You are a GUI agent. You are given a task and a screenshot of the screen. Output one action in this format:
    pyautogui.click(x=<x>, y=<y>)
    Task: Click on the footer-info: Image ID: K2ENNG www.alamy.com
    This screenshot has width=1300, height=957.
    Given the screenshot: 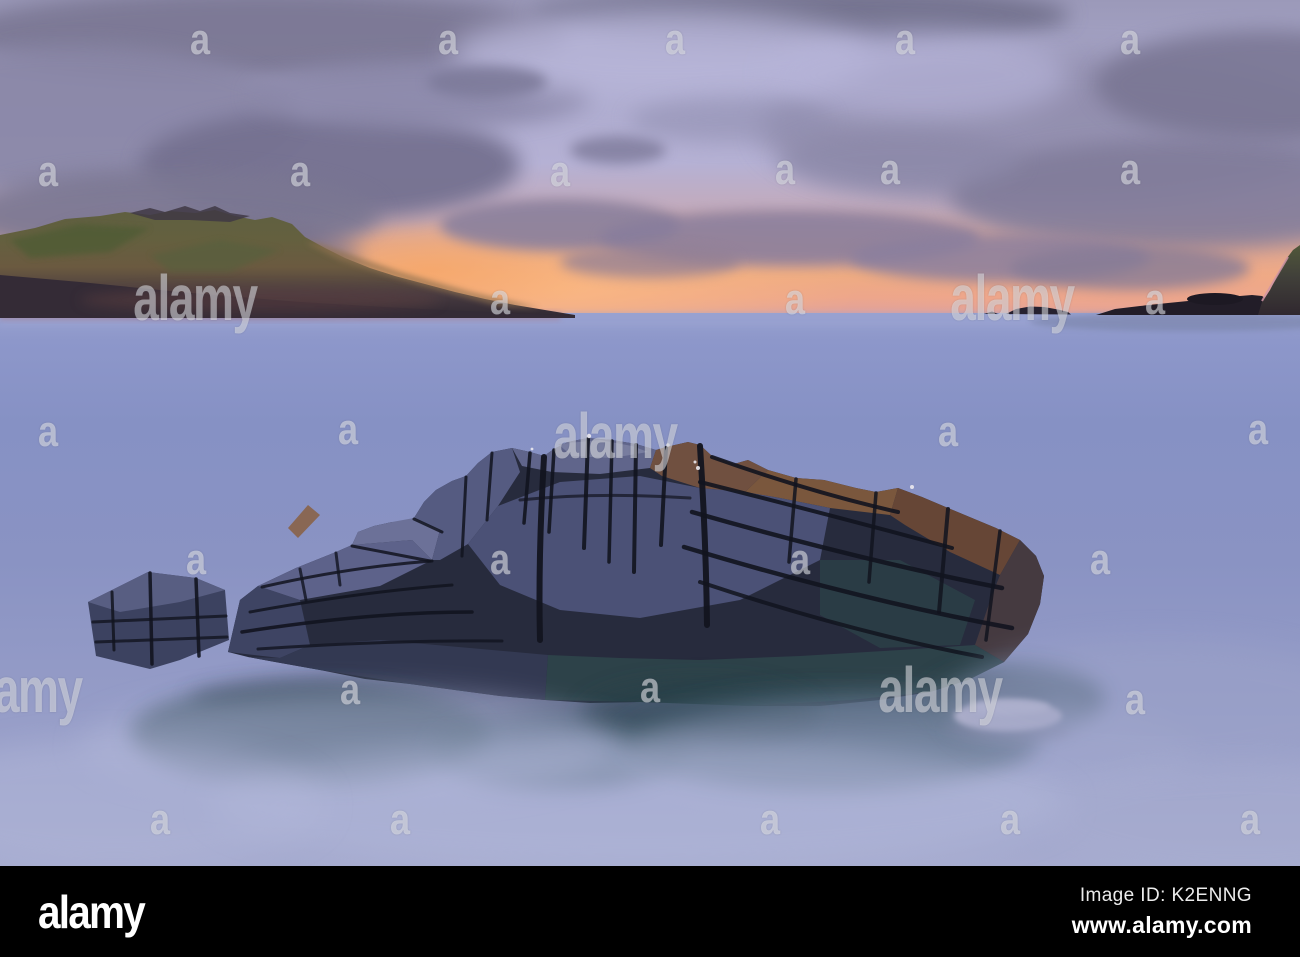 What is the action you would take?
    pyautogui.click(x=1162, y=912)
    